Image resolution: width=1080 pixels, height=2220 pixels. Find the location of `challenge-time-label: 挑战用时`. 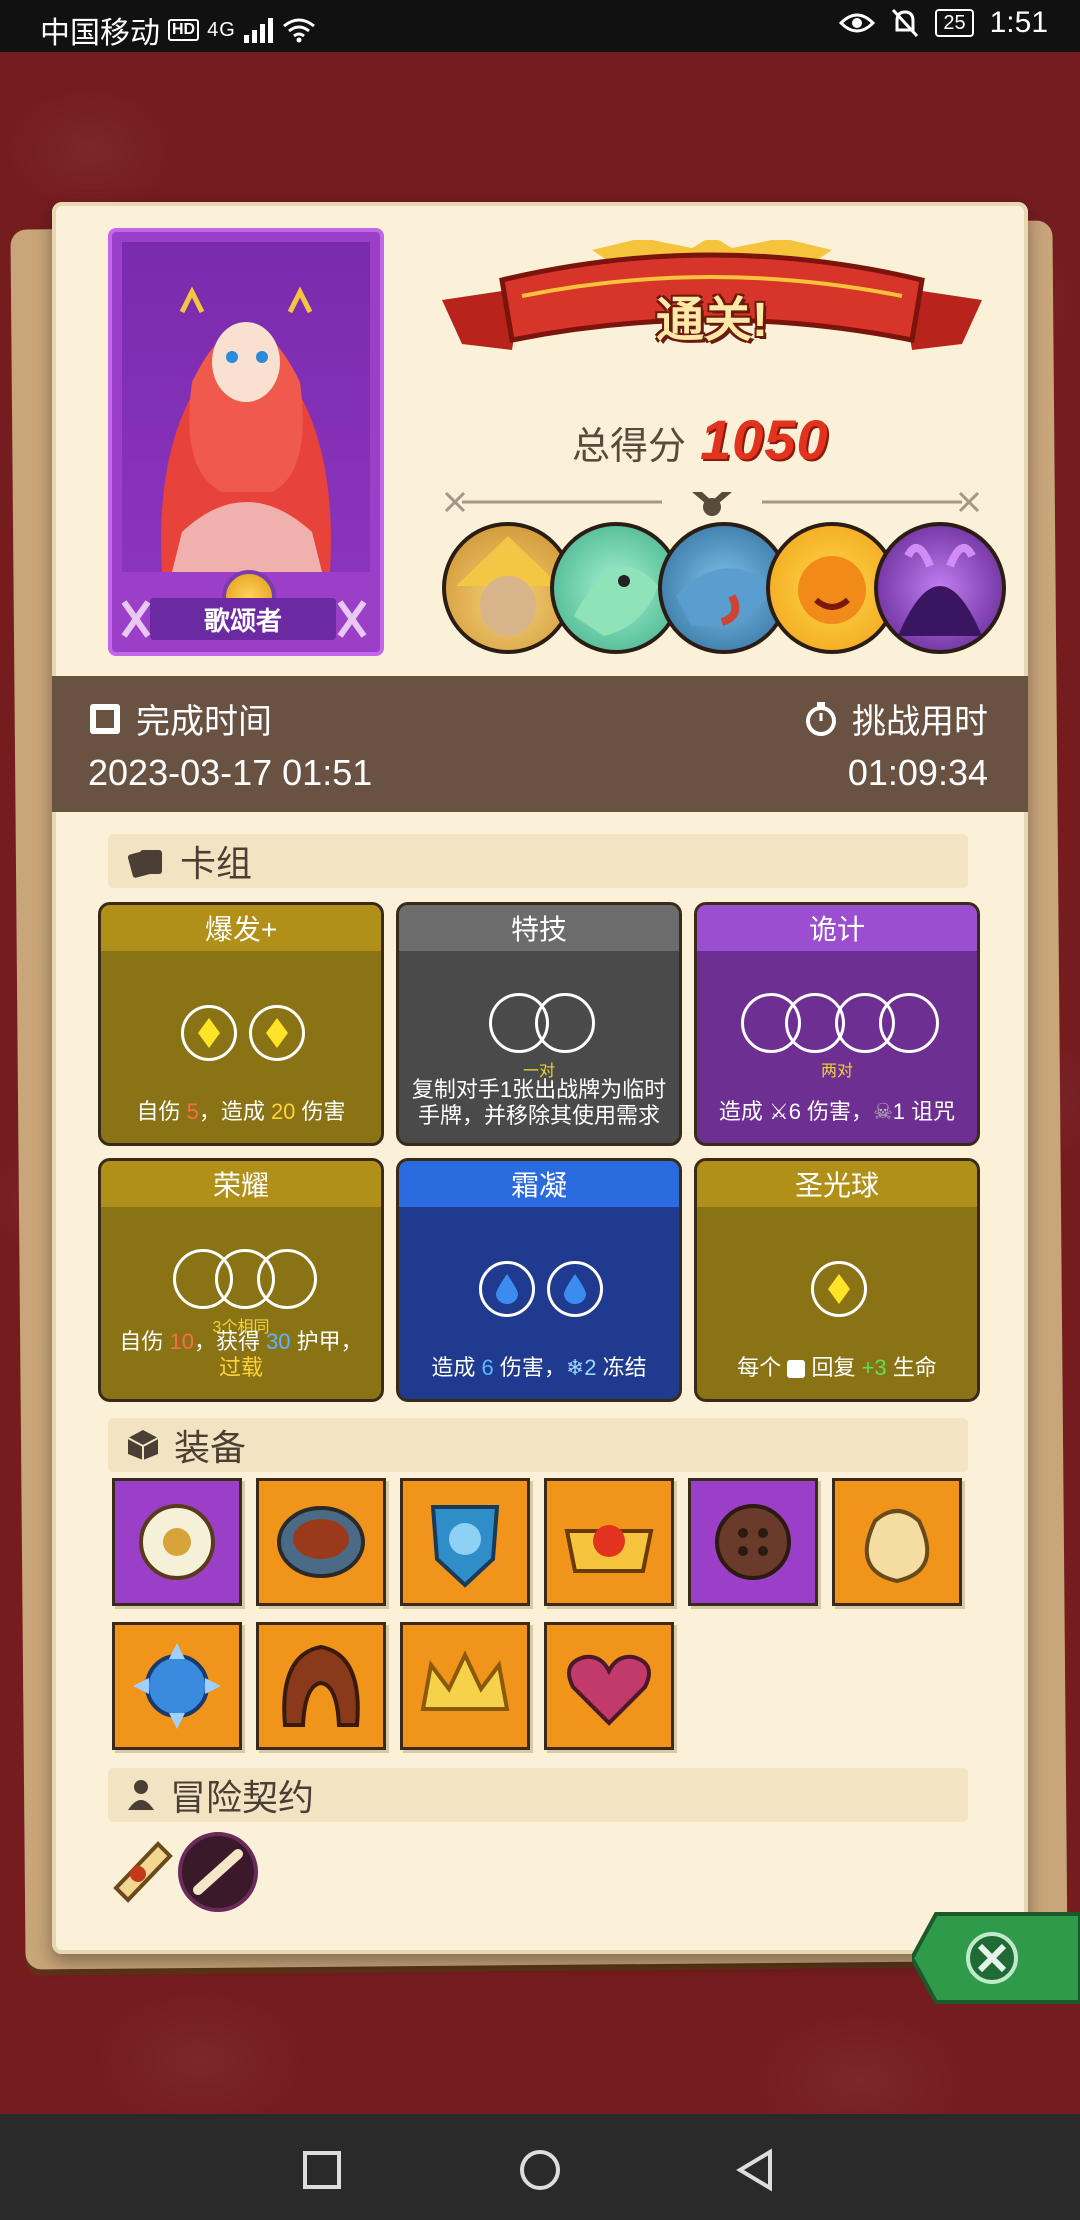

challenge-time-label: 挑战用时 is located at coordinates (896, 718).